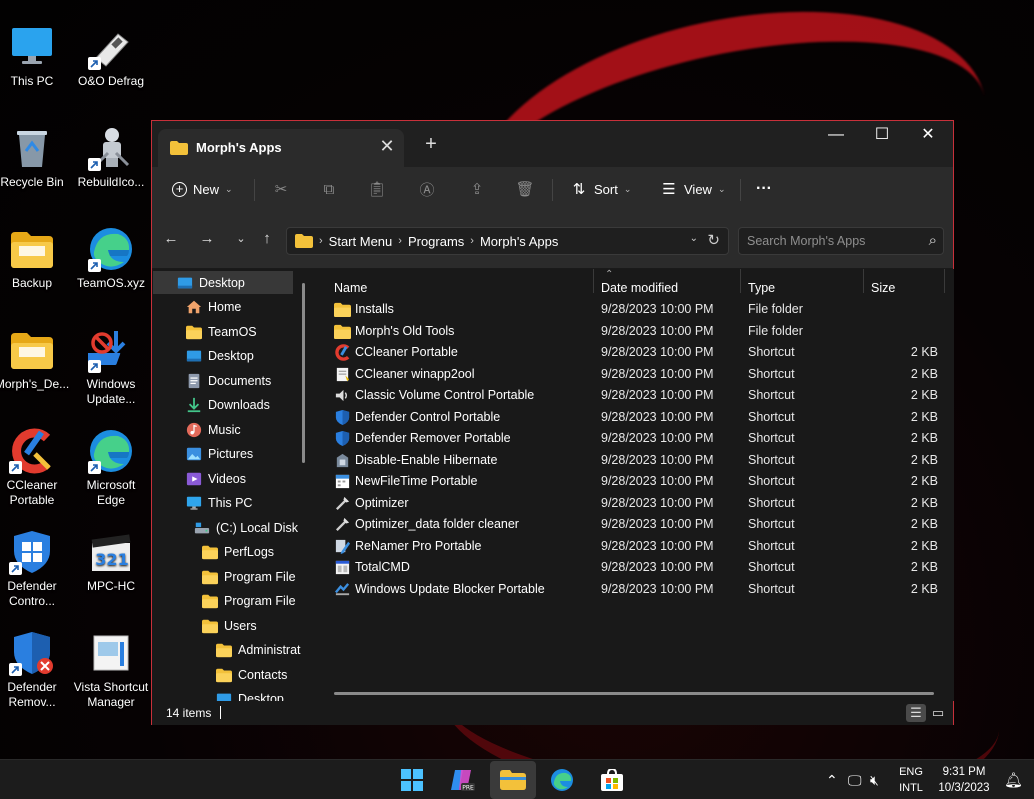 This screenshot has height=799, width=1034. Describe the element at coordinates (612, 780) in the screenshot. I see `store-taskbar-button` at that location.